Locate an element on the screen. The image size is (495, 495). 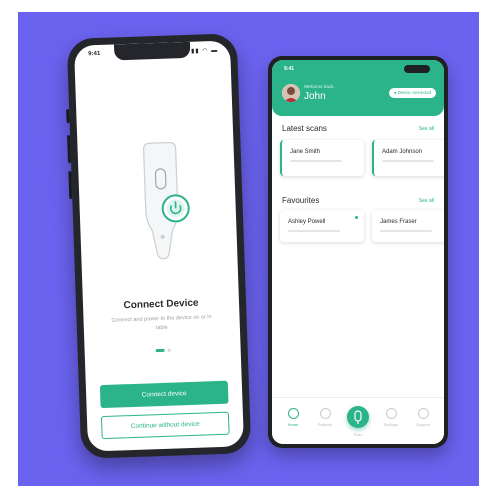
connect-device-button: Connect device is located at coordinates (164, 394).